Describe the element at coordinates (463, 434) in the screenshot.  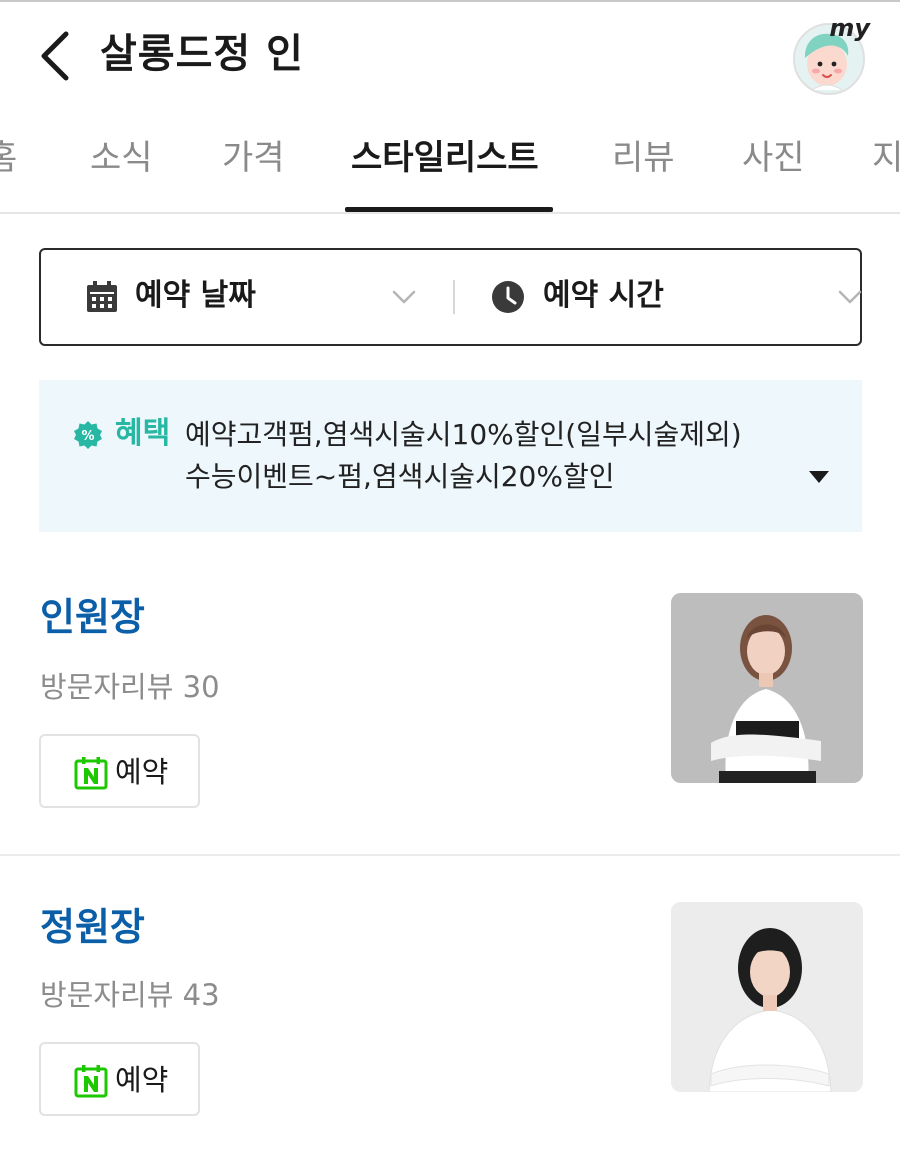
I see `benefit-text-line-1: 예약고객펌,염색시술시10%할인(일부시술제외)` at that location.